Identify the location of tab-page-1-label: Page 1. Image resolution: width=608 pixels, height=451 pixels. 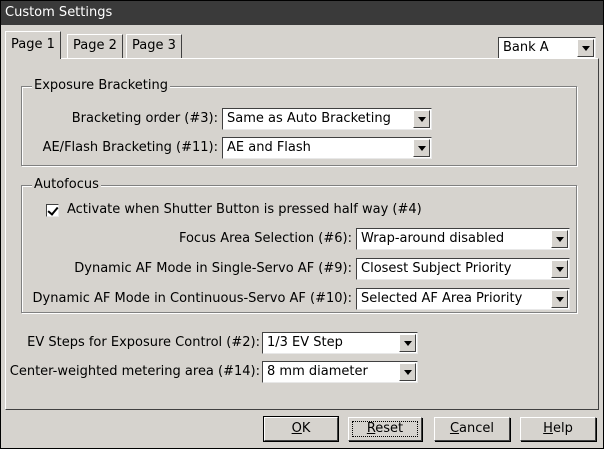
(33, 44).